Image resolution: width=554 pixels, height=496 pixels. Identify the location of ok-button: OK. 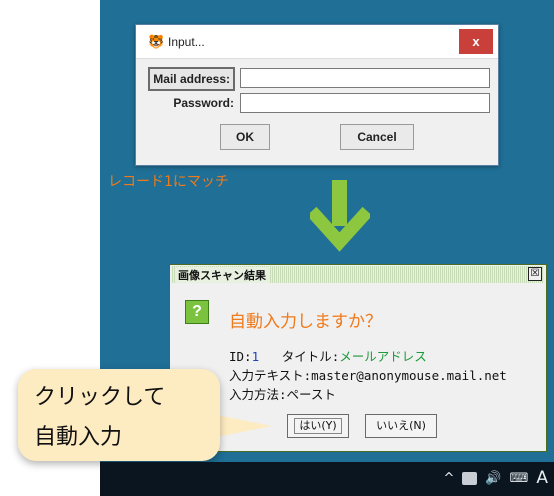
(245, 137).